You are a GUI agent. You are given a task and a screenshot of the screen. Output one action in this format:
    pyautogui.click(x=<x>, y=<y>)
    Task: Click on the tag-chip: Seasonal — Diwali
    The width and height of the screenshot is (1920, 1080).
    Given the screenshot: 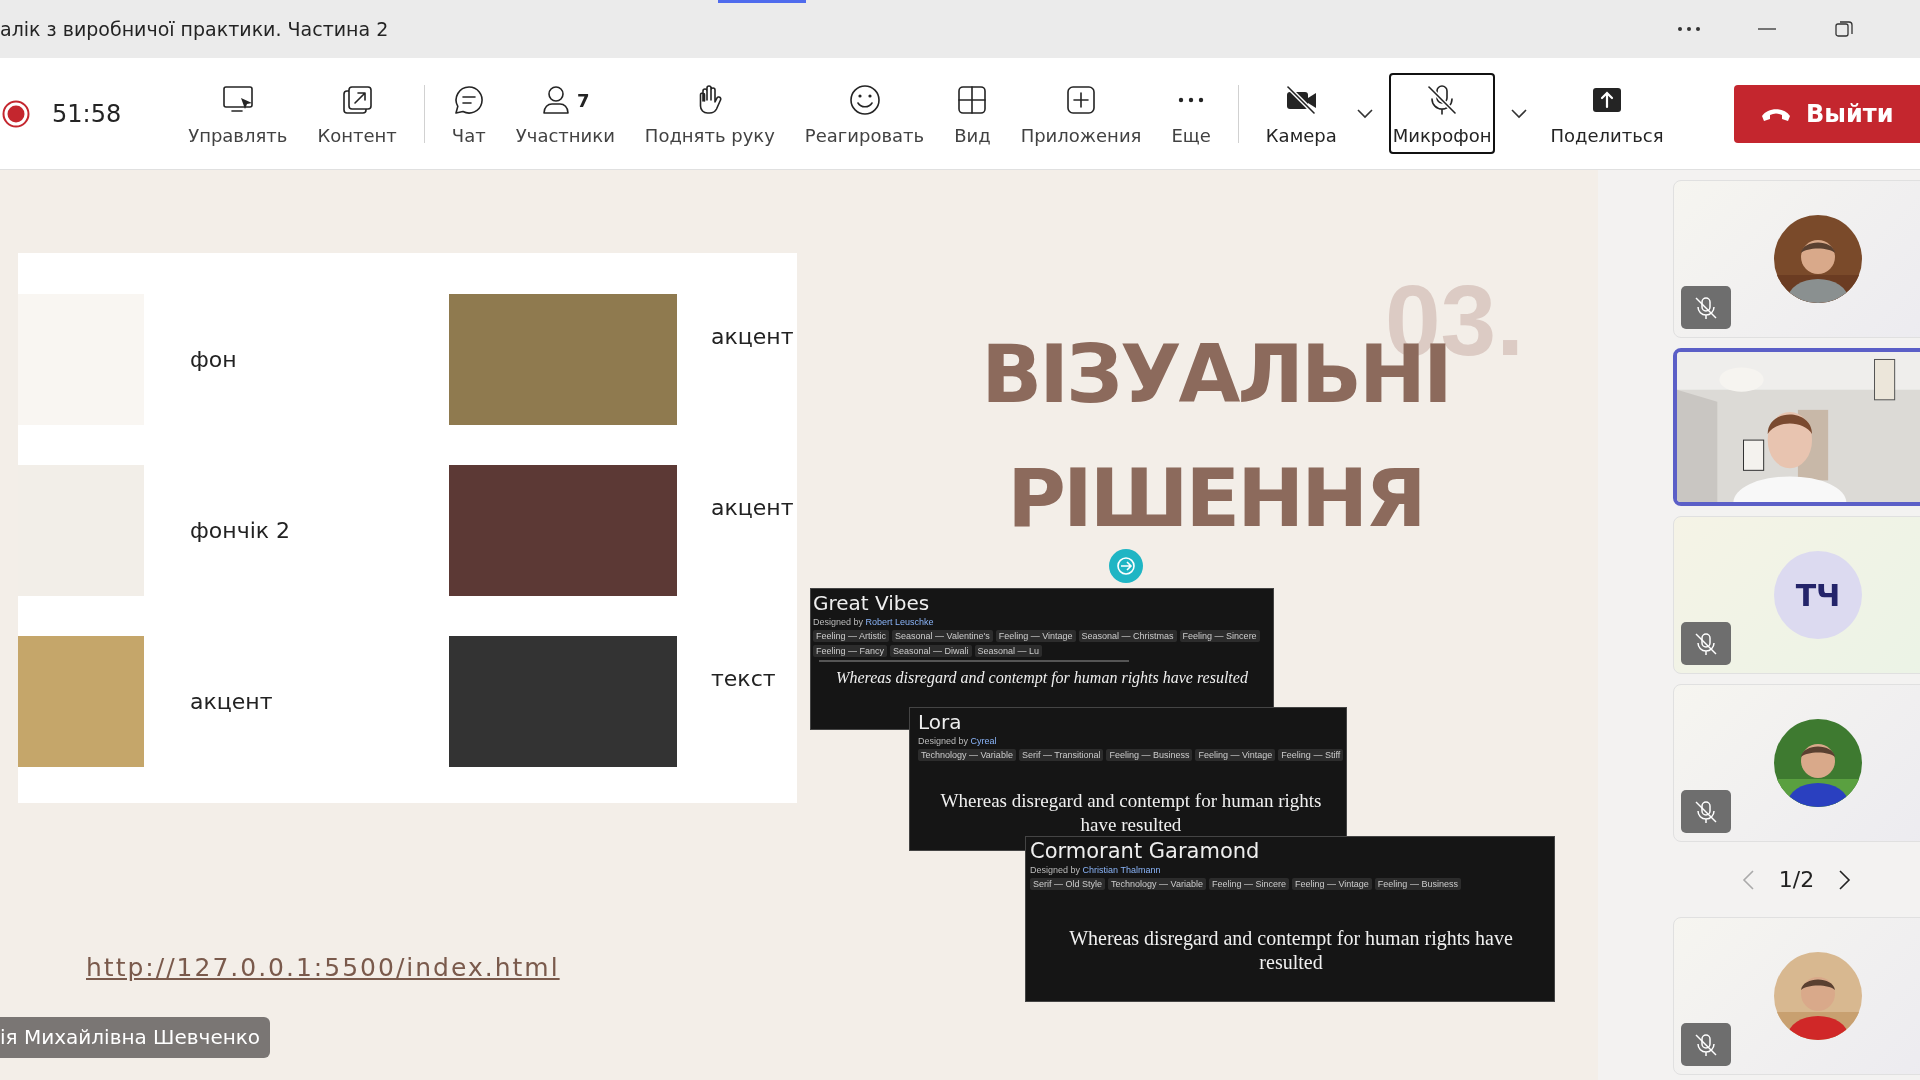 What is the action you would take?
    pyautogui.click(x=931, y=651)
    